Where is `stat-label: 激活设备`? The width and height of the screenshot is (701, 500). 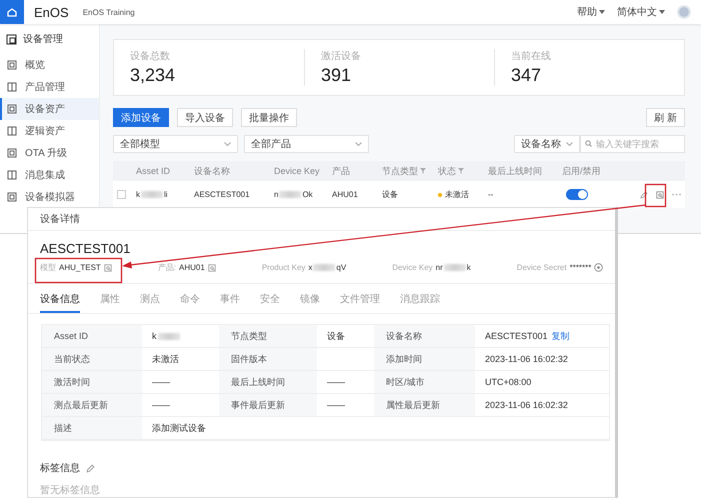
stat-label: 激活设备 is located at coordinates (341, 56).